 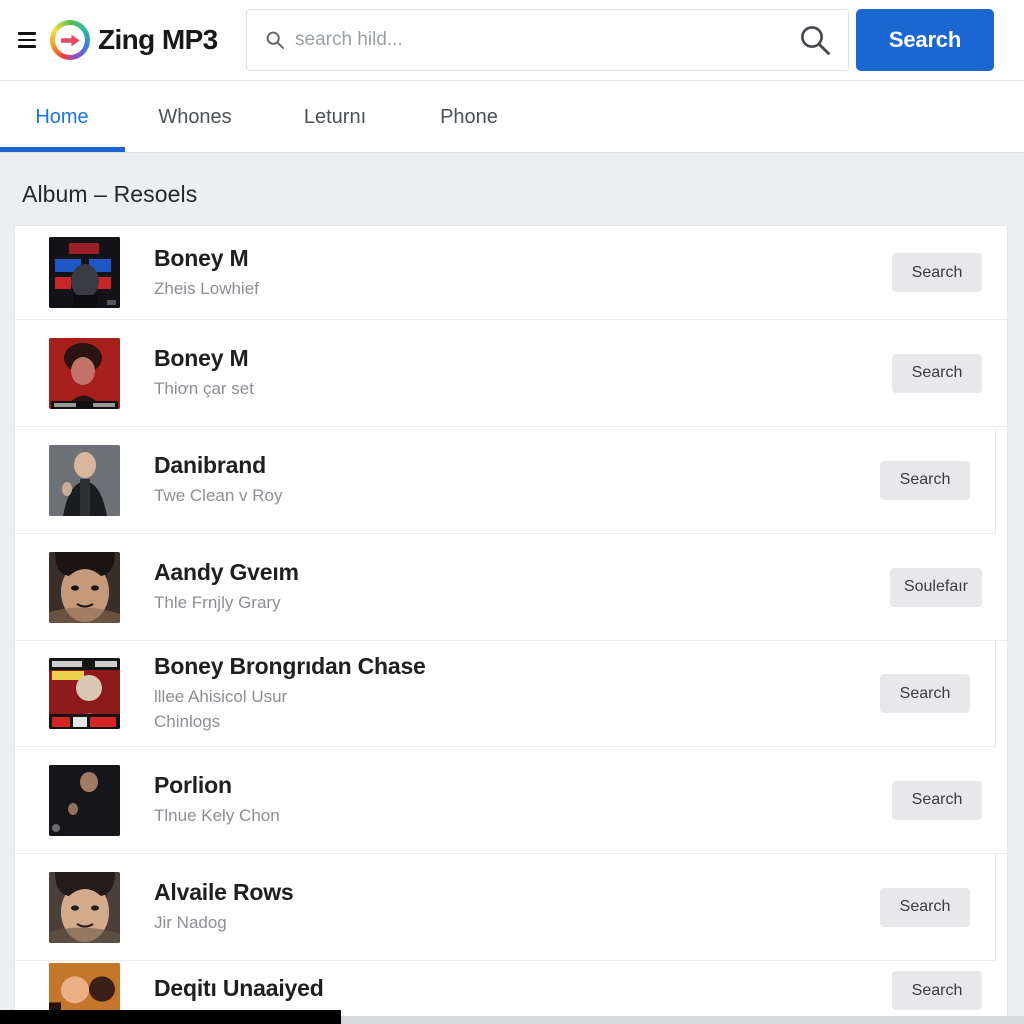 I want to click on app-header: Zing MP3 Search, so click(x=512, y=40).